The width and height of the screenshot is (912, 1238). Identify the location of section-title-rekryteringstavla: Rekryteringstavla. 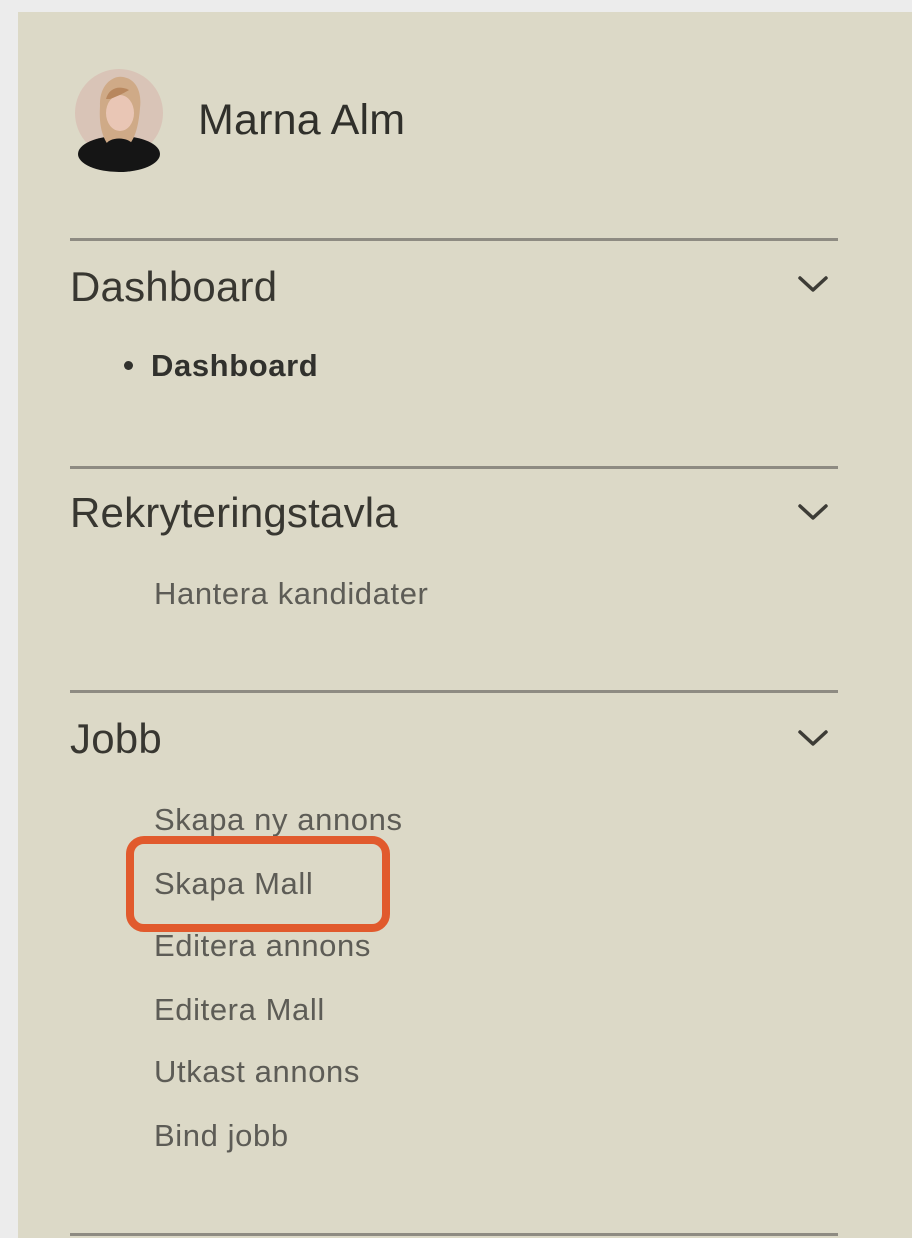
(234, 513).